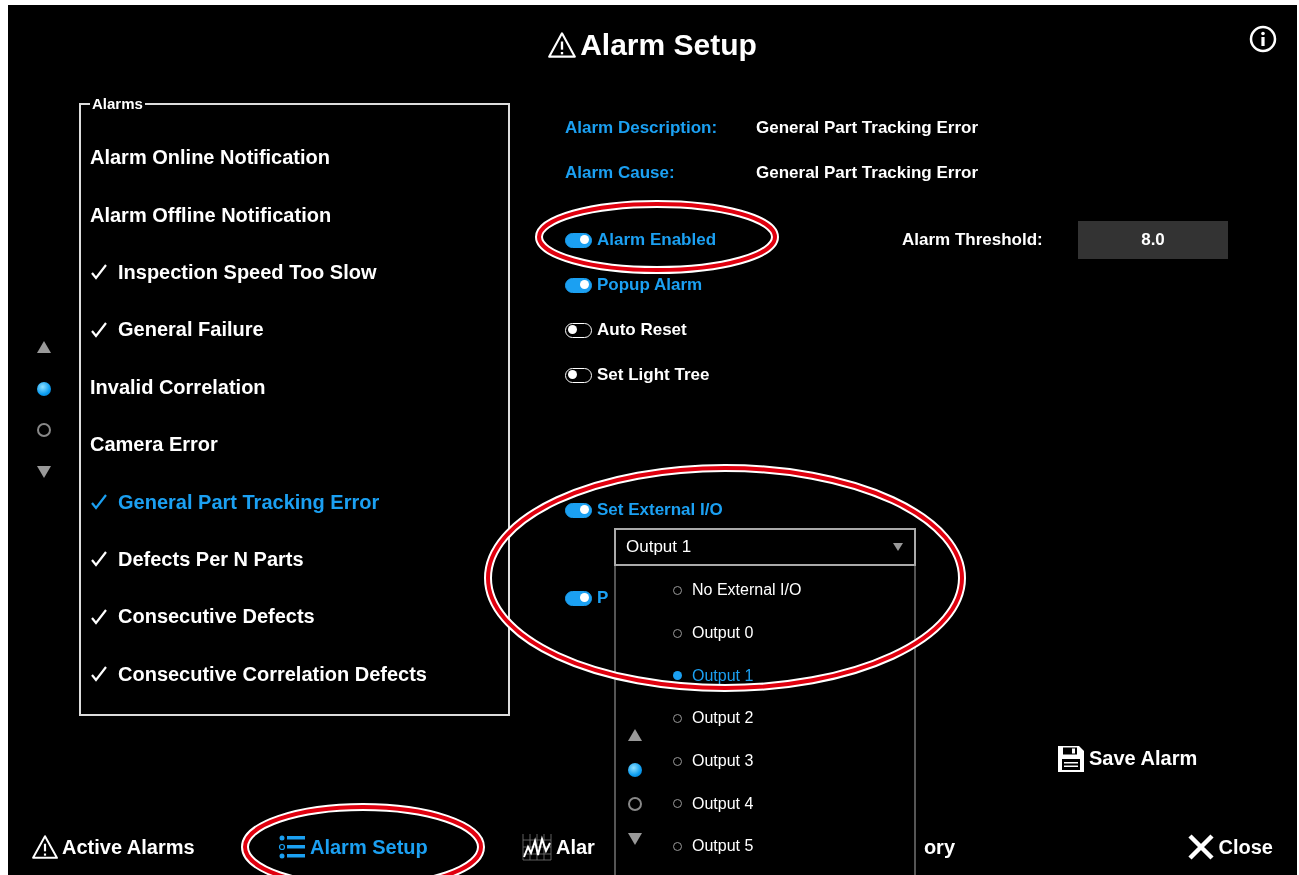 This screenshot has width=1299, height=875. I want to click on toggle-label: Alarm Enabled, so click(657, 240).